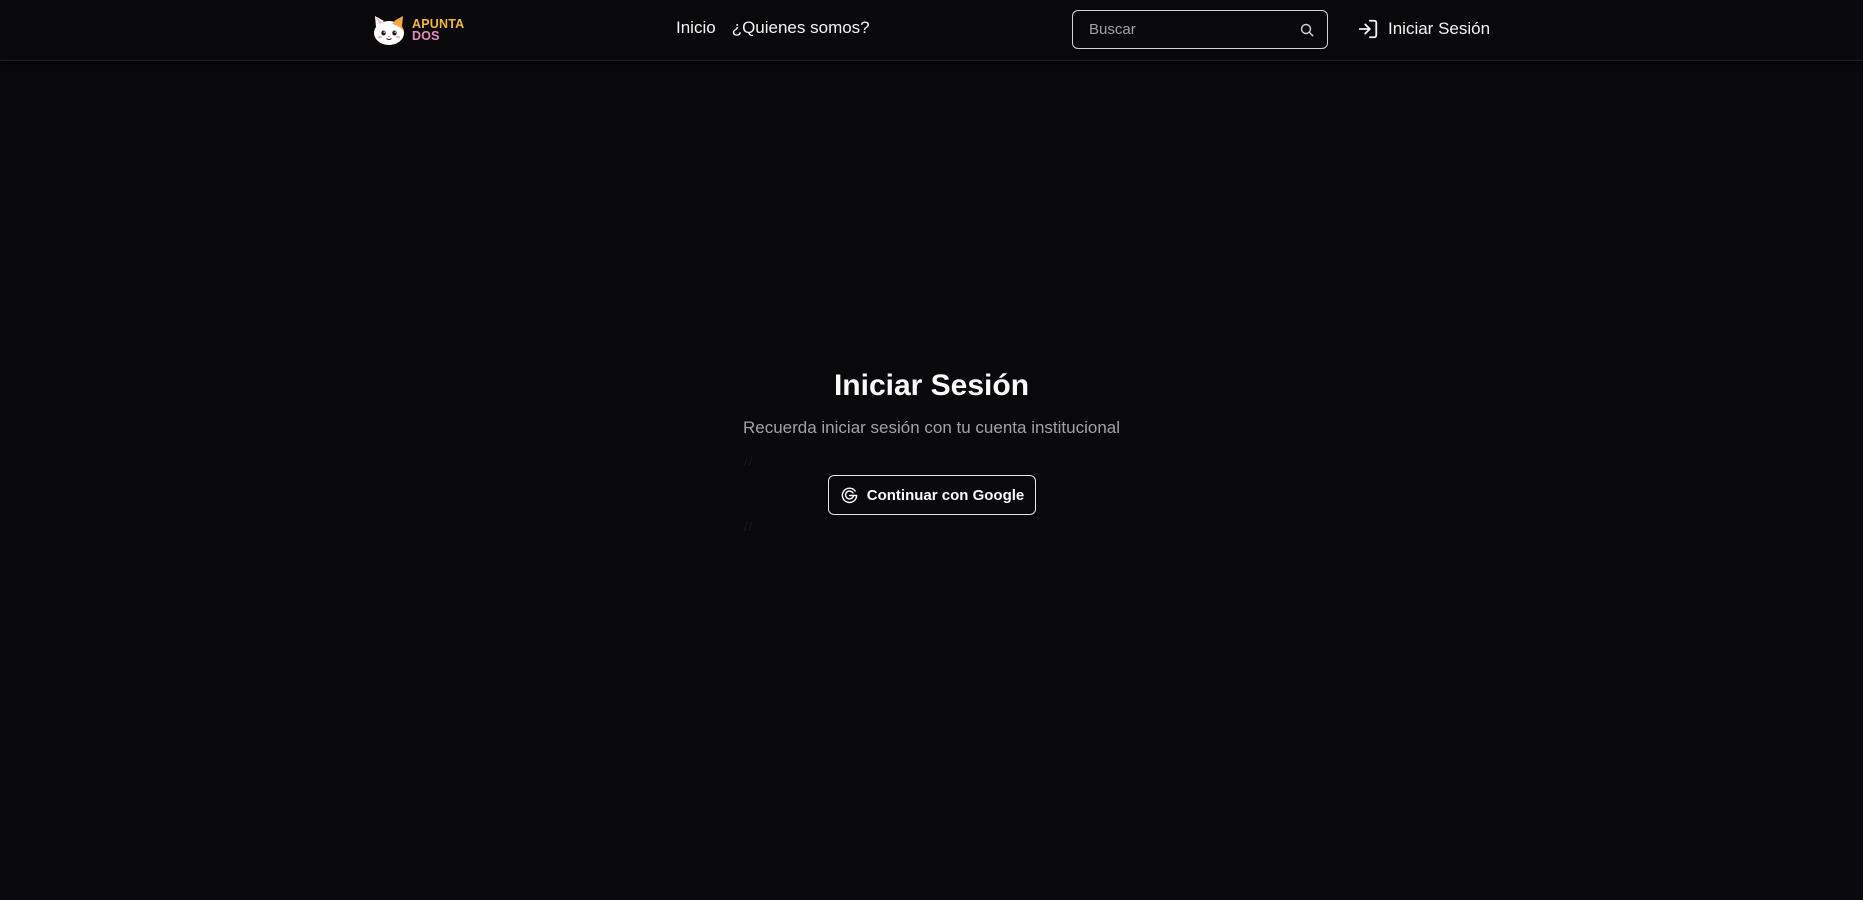  I want to click on main-nav: Inicio ¿Quienes somos?, so click(773, 28).